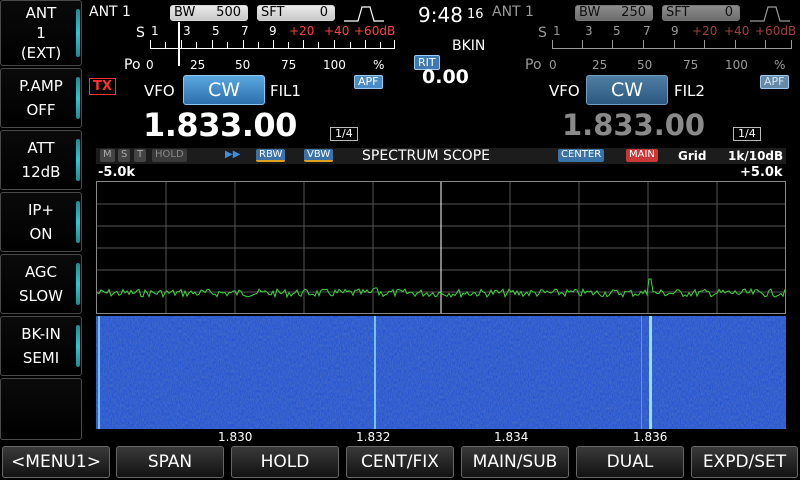 The image size is (800, 480). What do you see at coordinates (228, 12) in the screenshot?
I see `main-bw-value: 500` at bounding box center [228, 12].